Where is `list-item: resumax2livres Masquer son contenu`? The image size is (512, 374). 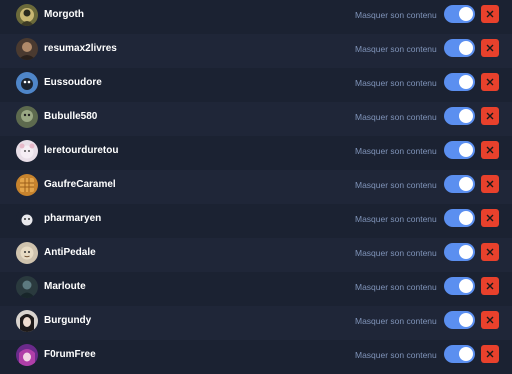 list-item: resumax2livres Masquer son contenu is located at coordinates (256, 51).